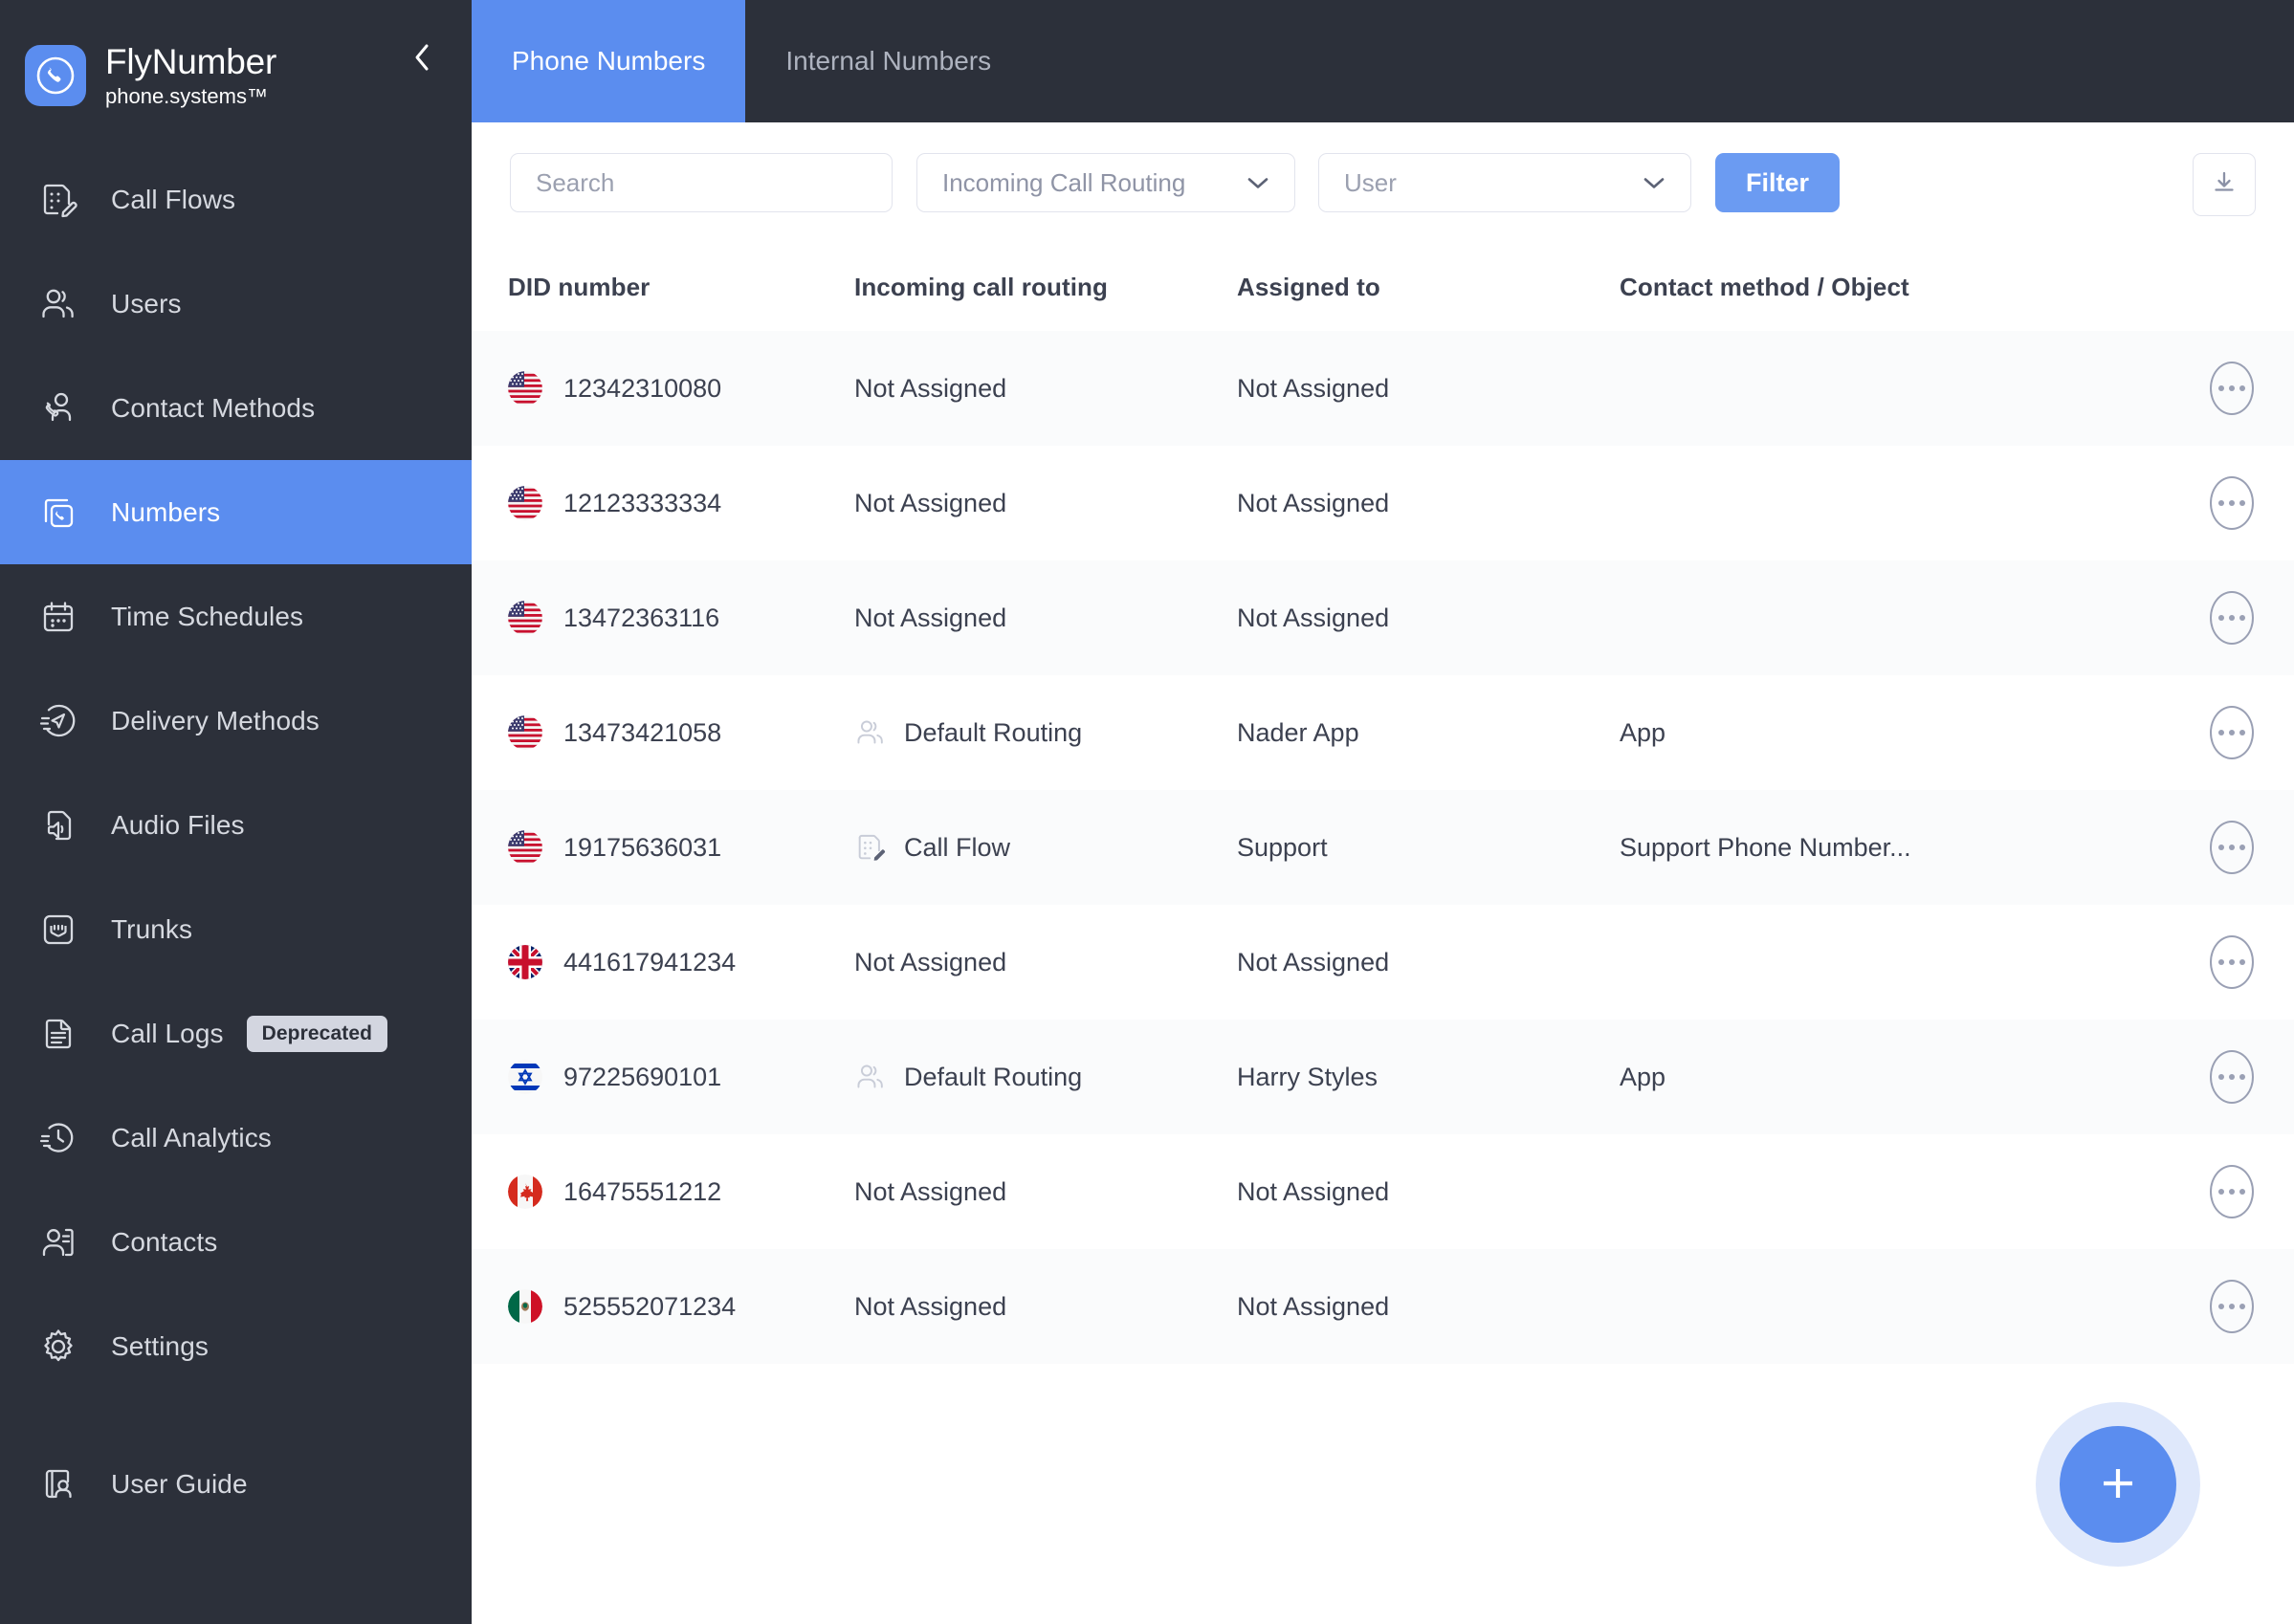  I want to click on flag-il-icon, so click(525, 1077).